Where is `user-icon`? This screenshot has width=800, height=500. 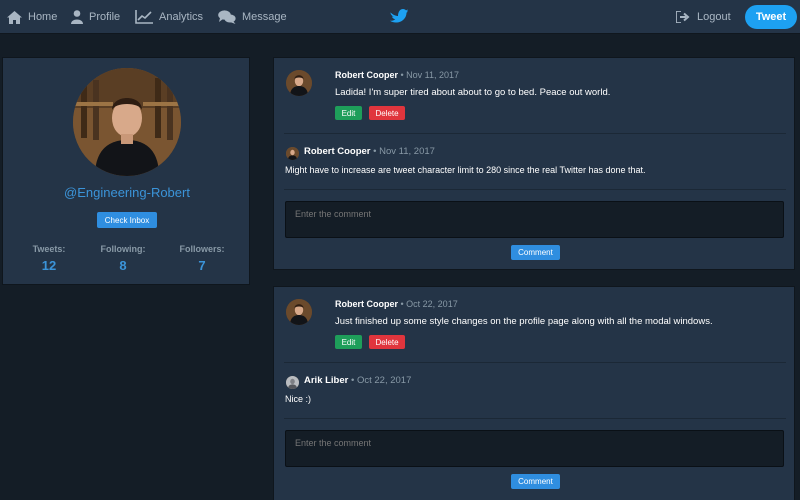 user-icon is located at coordinates (77, 17).